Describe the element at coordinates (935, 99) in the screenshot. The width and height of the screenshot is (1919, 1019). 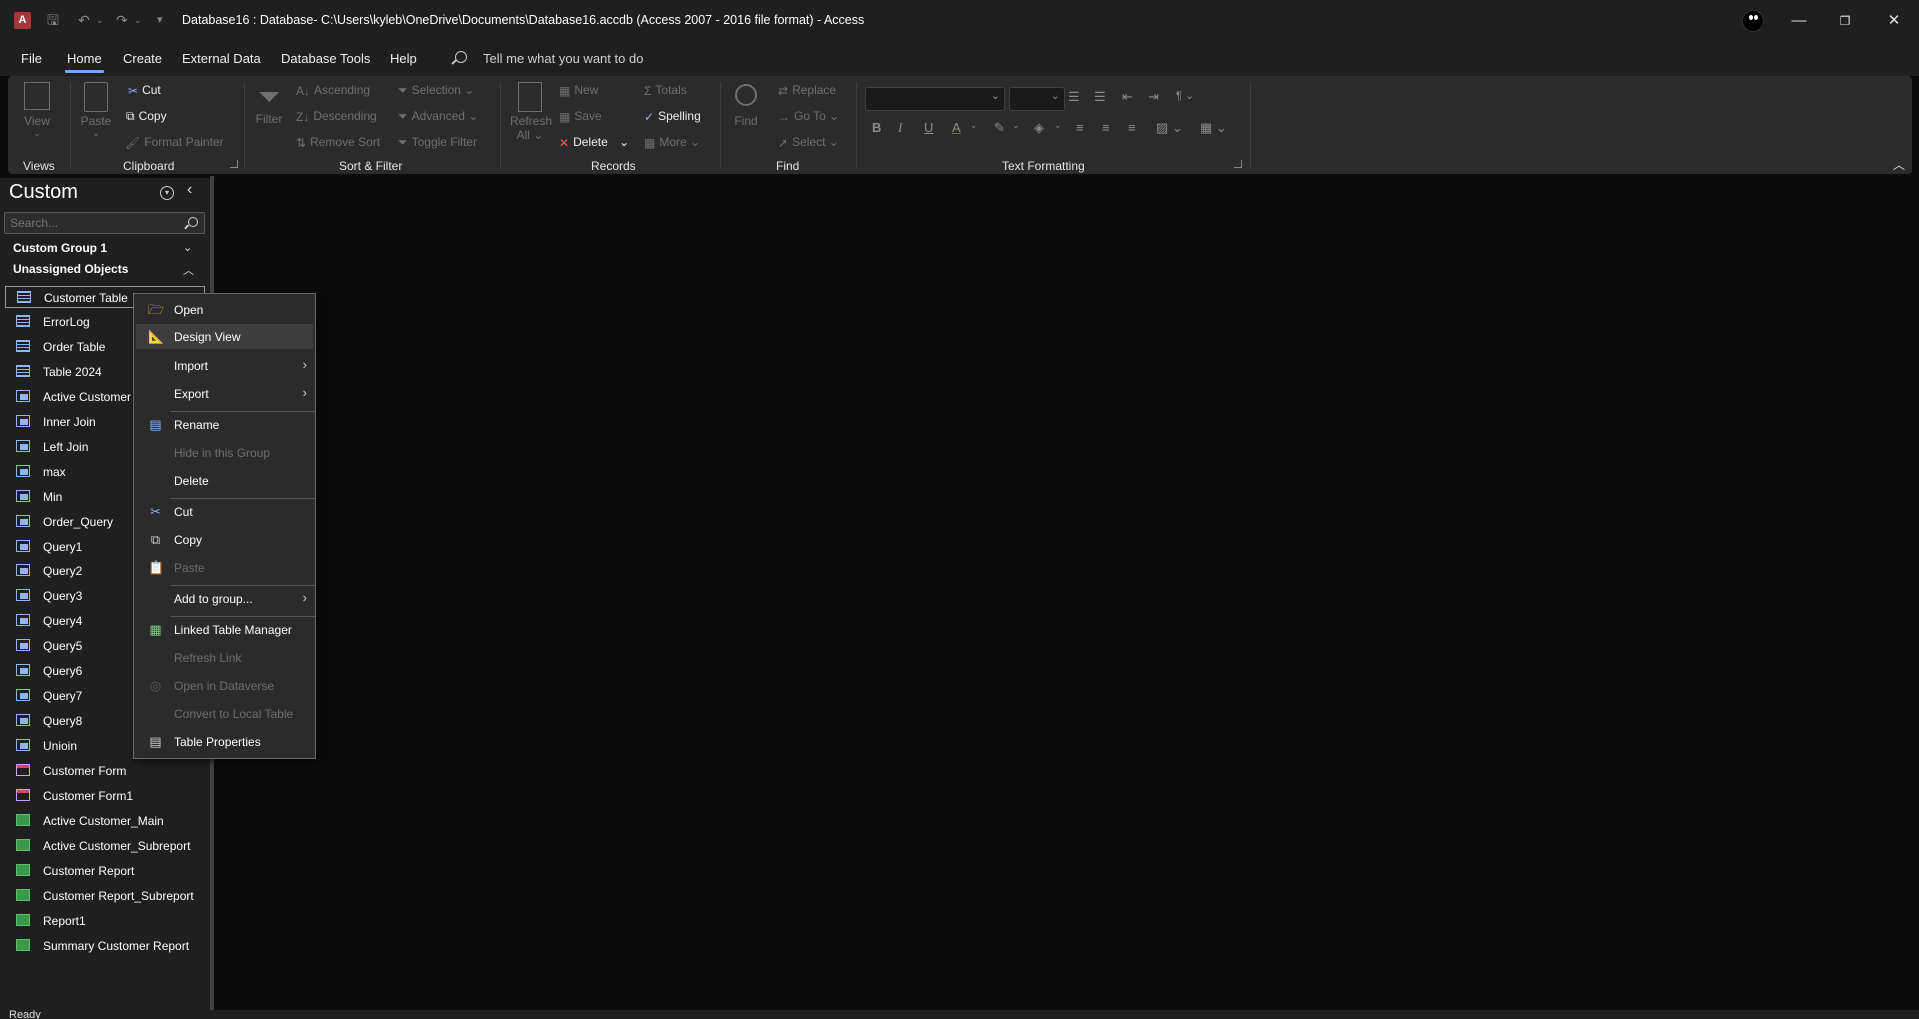
I see `font-name-combo` at that location.